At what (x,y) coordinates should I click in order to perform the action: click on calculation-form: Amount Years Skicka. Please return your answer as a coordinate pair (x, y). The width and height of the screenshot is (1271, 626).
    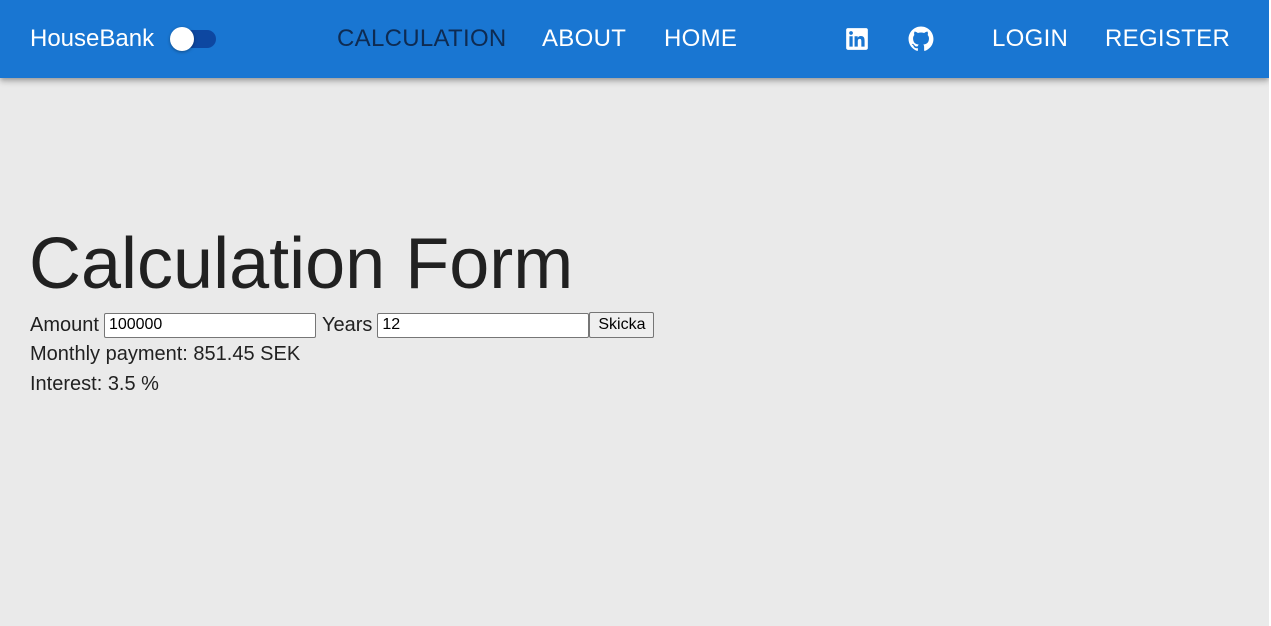
    Looking at the image, I should click on (342, 325).